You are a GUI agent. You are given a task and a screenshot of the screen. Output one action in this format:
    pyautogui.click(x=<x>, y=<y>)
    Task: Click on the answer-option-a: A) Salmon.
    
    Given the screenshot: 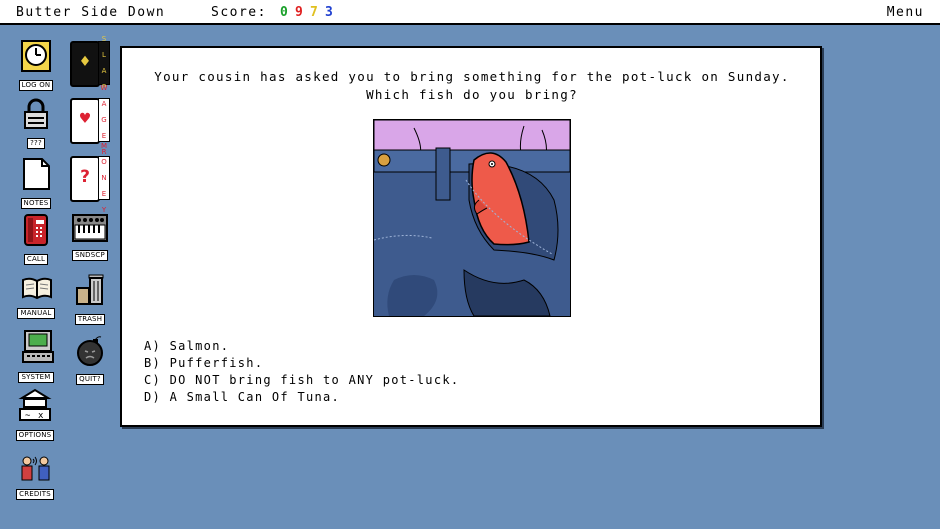 What is the action you would take?
    pyautogui.click(x=301, y=346)
    